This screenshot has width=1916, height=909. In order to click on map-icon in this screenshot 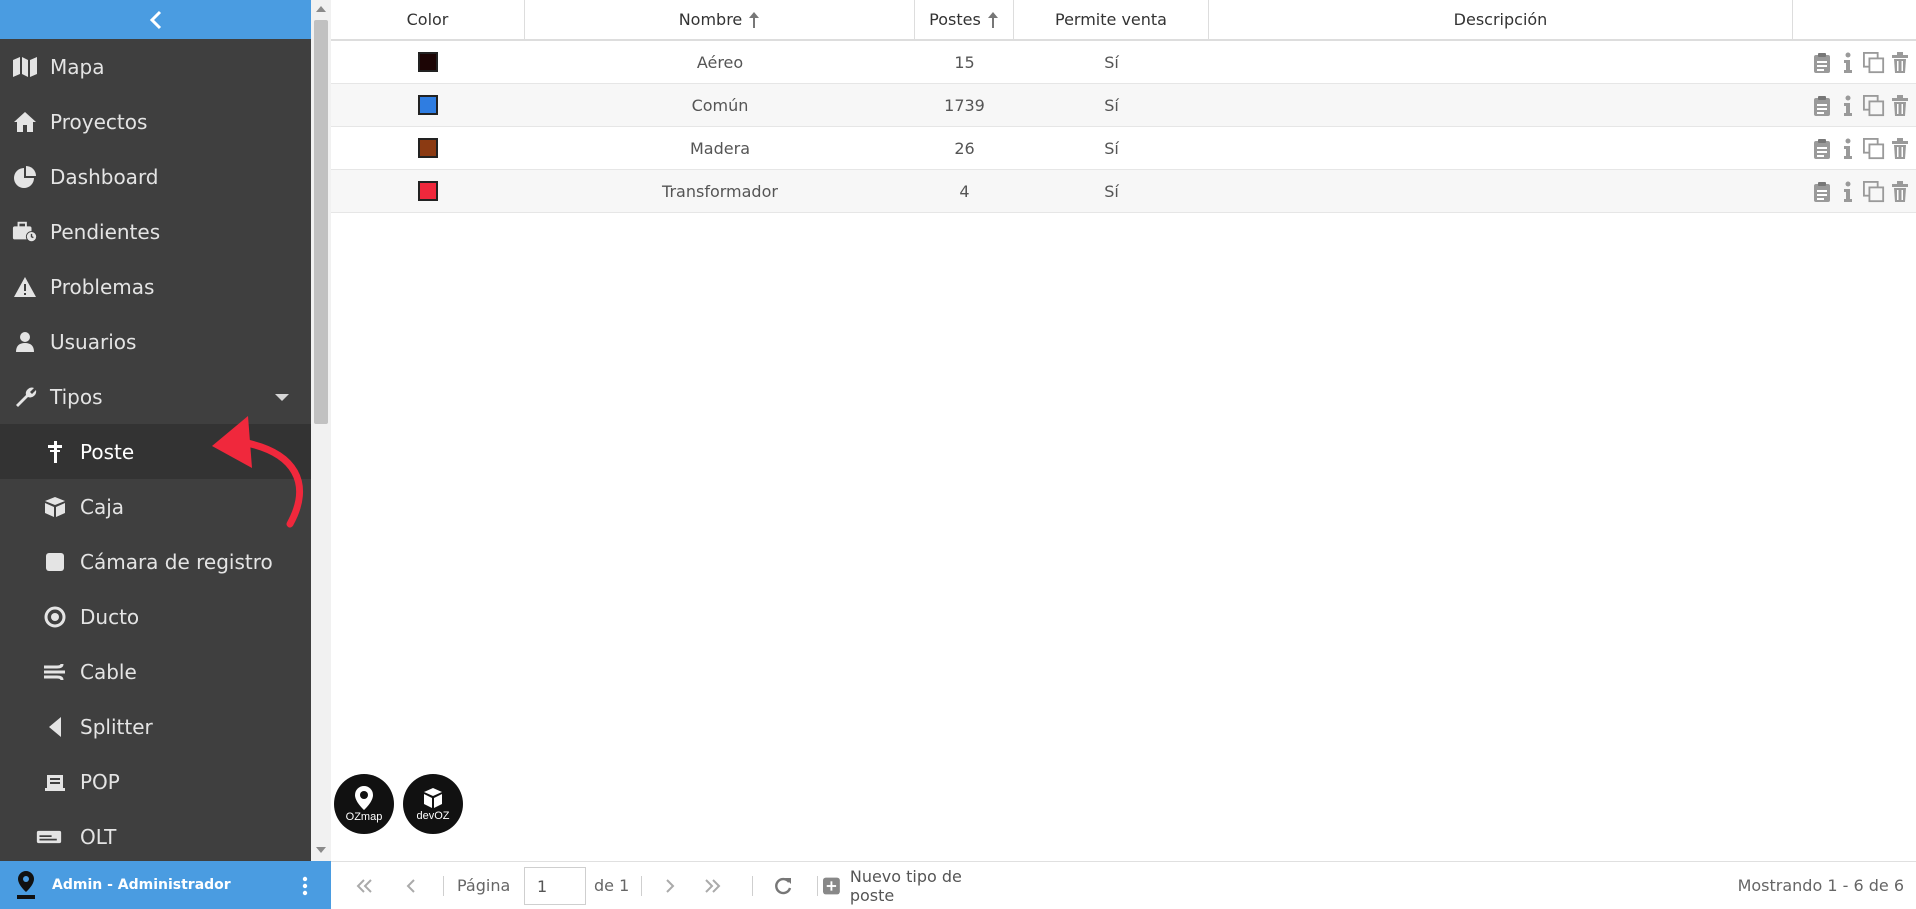, I will do `click(25, 67)`.